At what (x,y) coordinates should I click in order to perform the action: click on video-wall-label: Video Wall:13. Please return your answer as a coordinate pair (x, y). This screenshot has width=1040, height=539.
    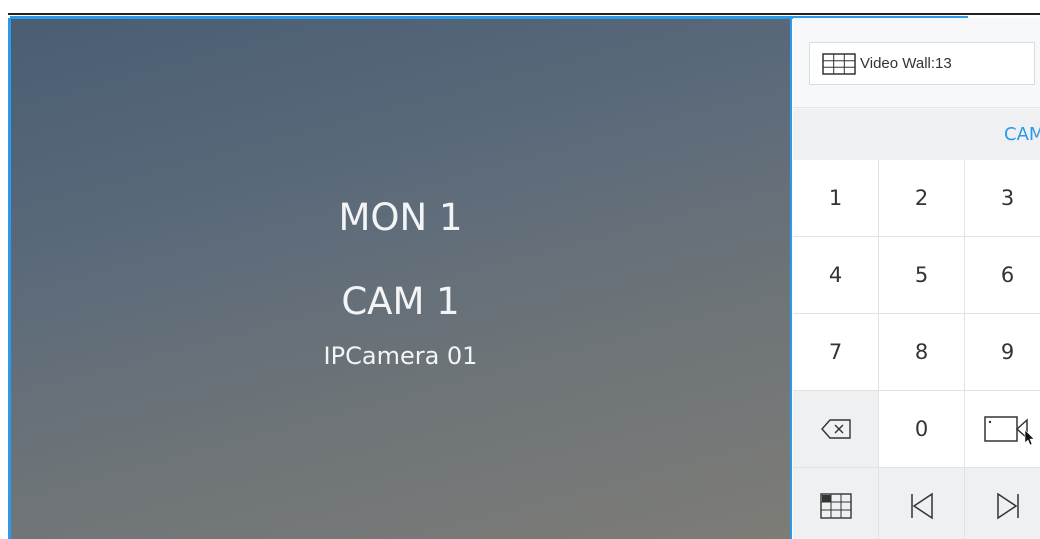
    Looking at the image, I should click on (906, 63).